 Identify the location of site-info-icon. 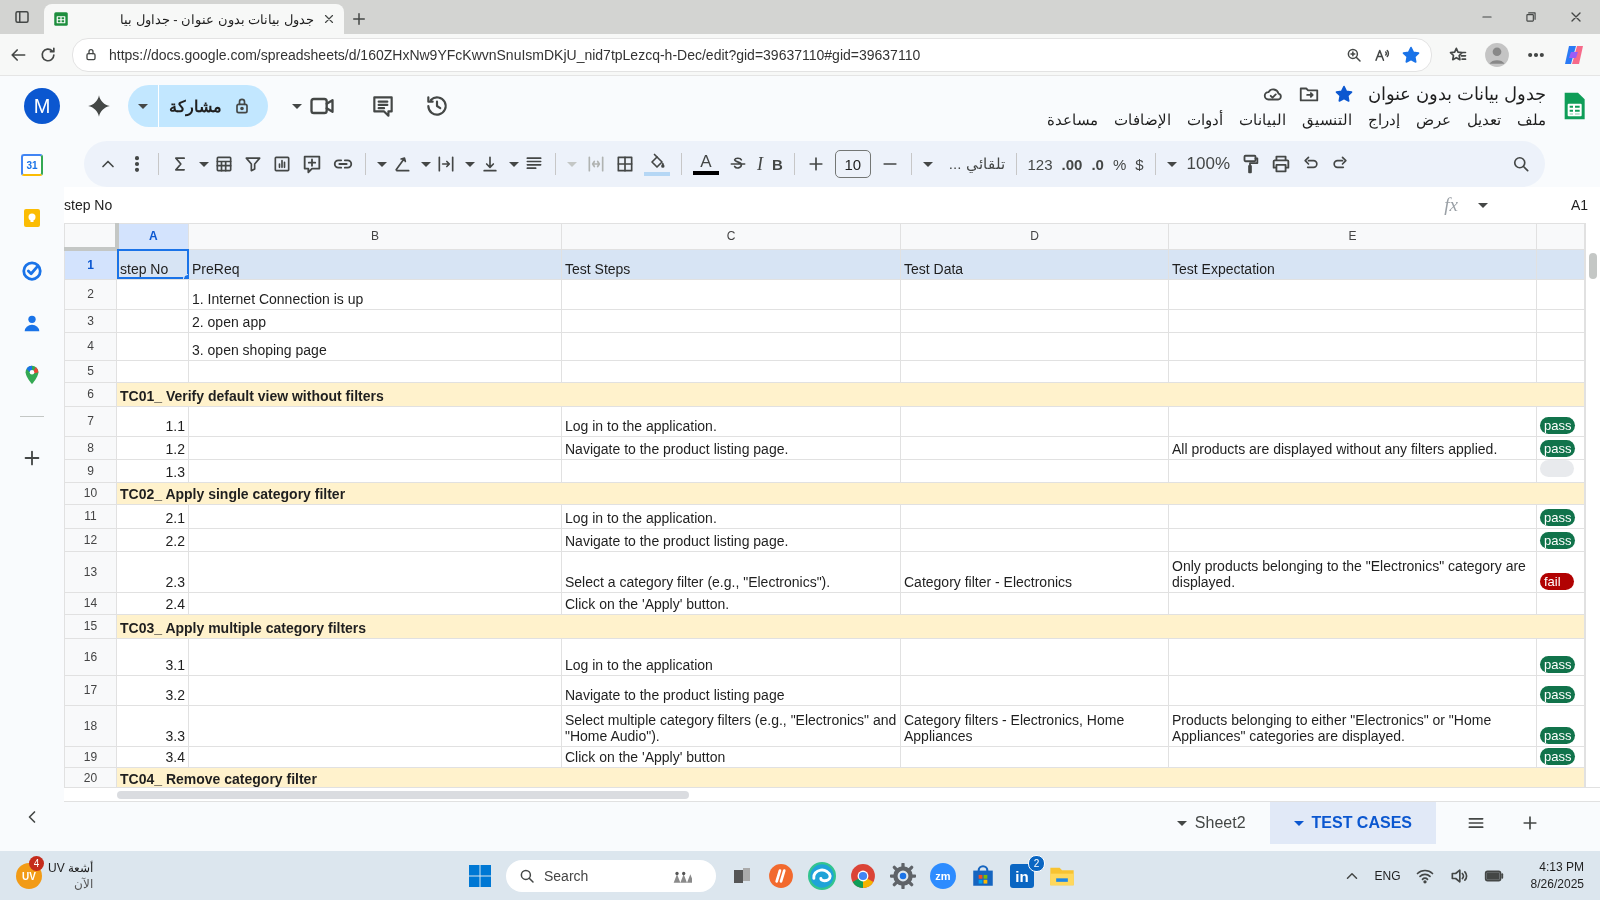
(91, 54).